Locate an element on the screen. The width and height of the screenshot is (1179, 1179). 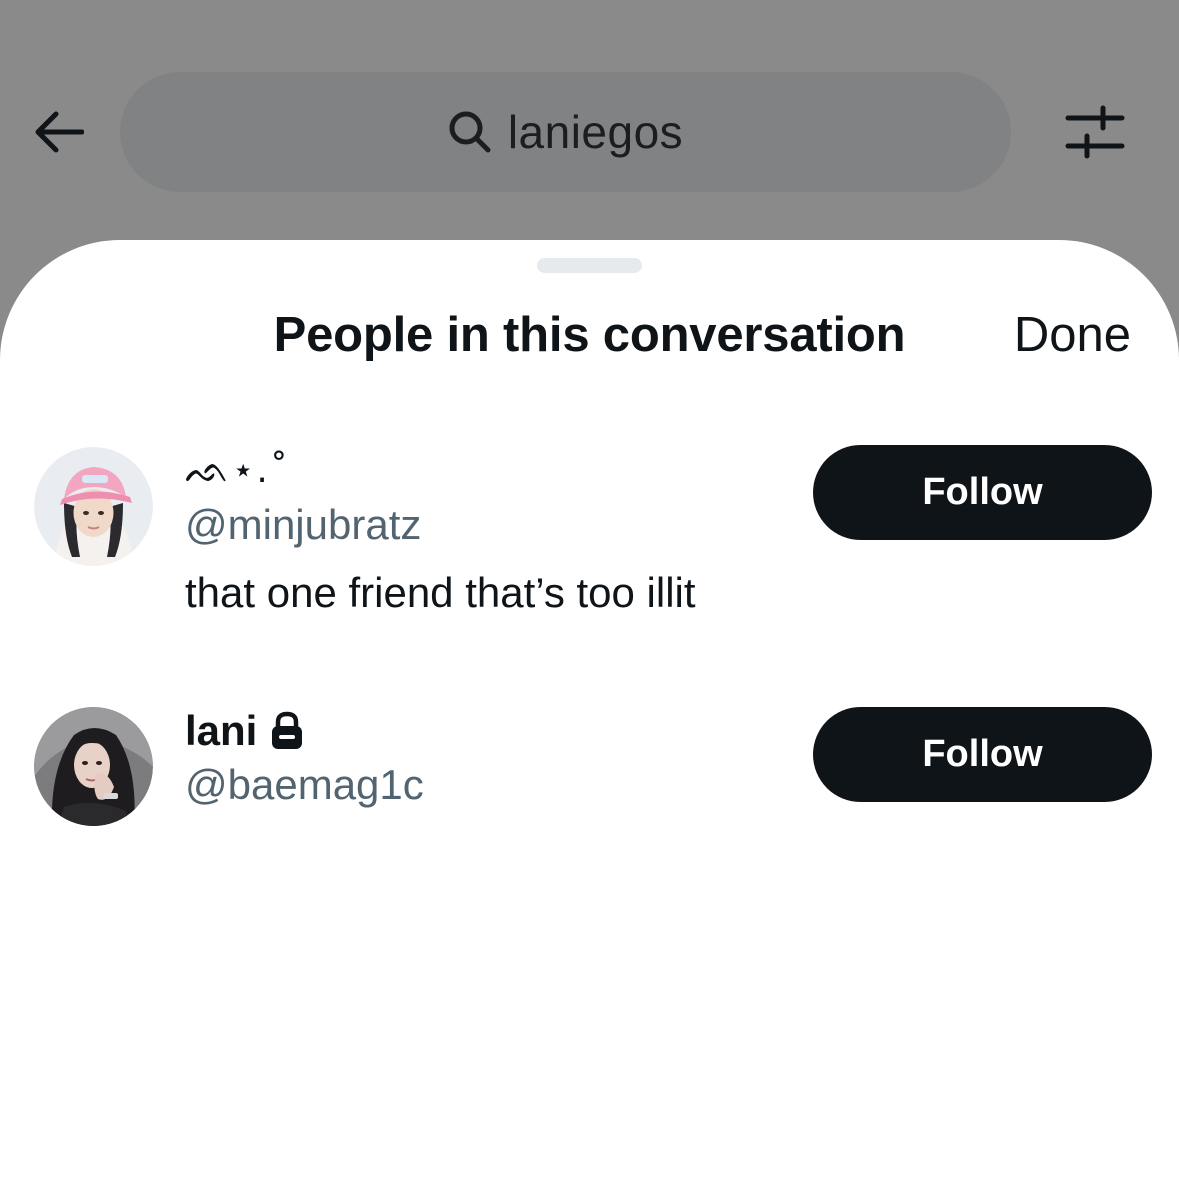
user-handle: @baemag1c is located at coordinates (304, 784).